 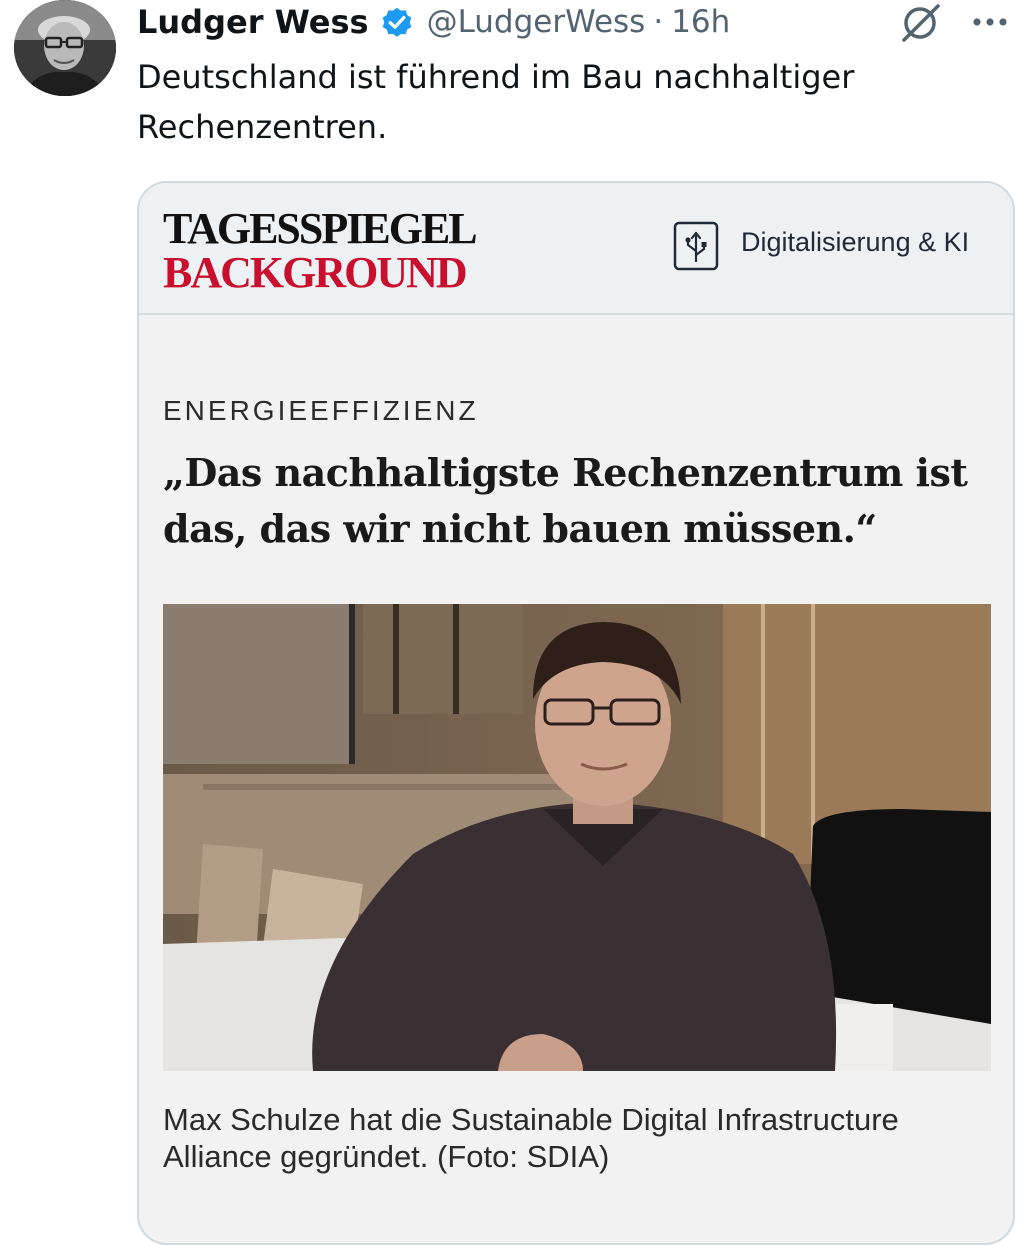 I want to click on tweet-header: Ludger Wess @LudgerWess · 16h, so click(x=433, y=22).